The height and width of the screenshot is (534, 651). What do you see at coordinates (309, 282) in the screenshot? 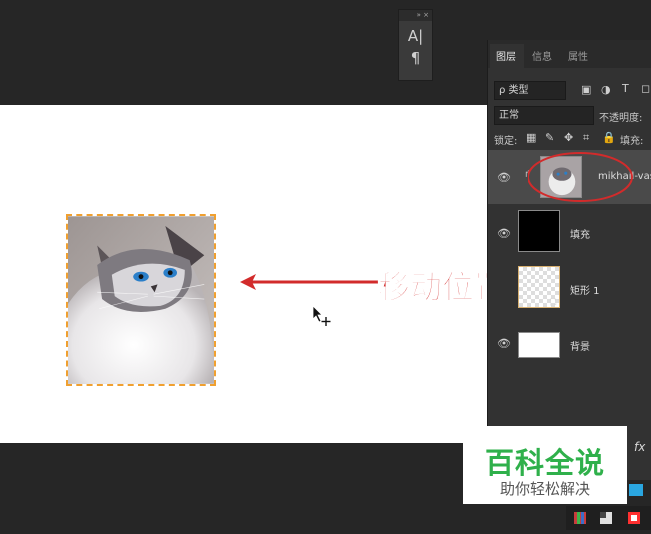
I see `red-arrow-icon` at bounding box center [309, 282].